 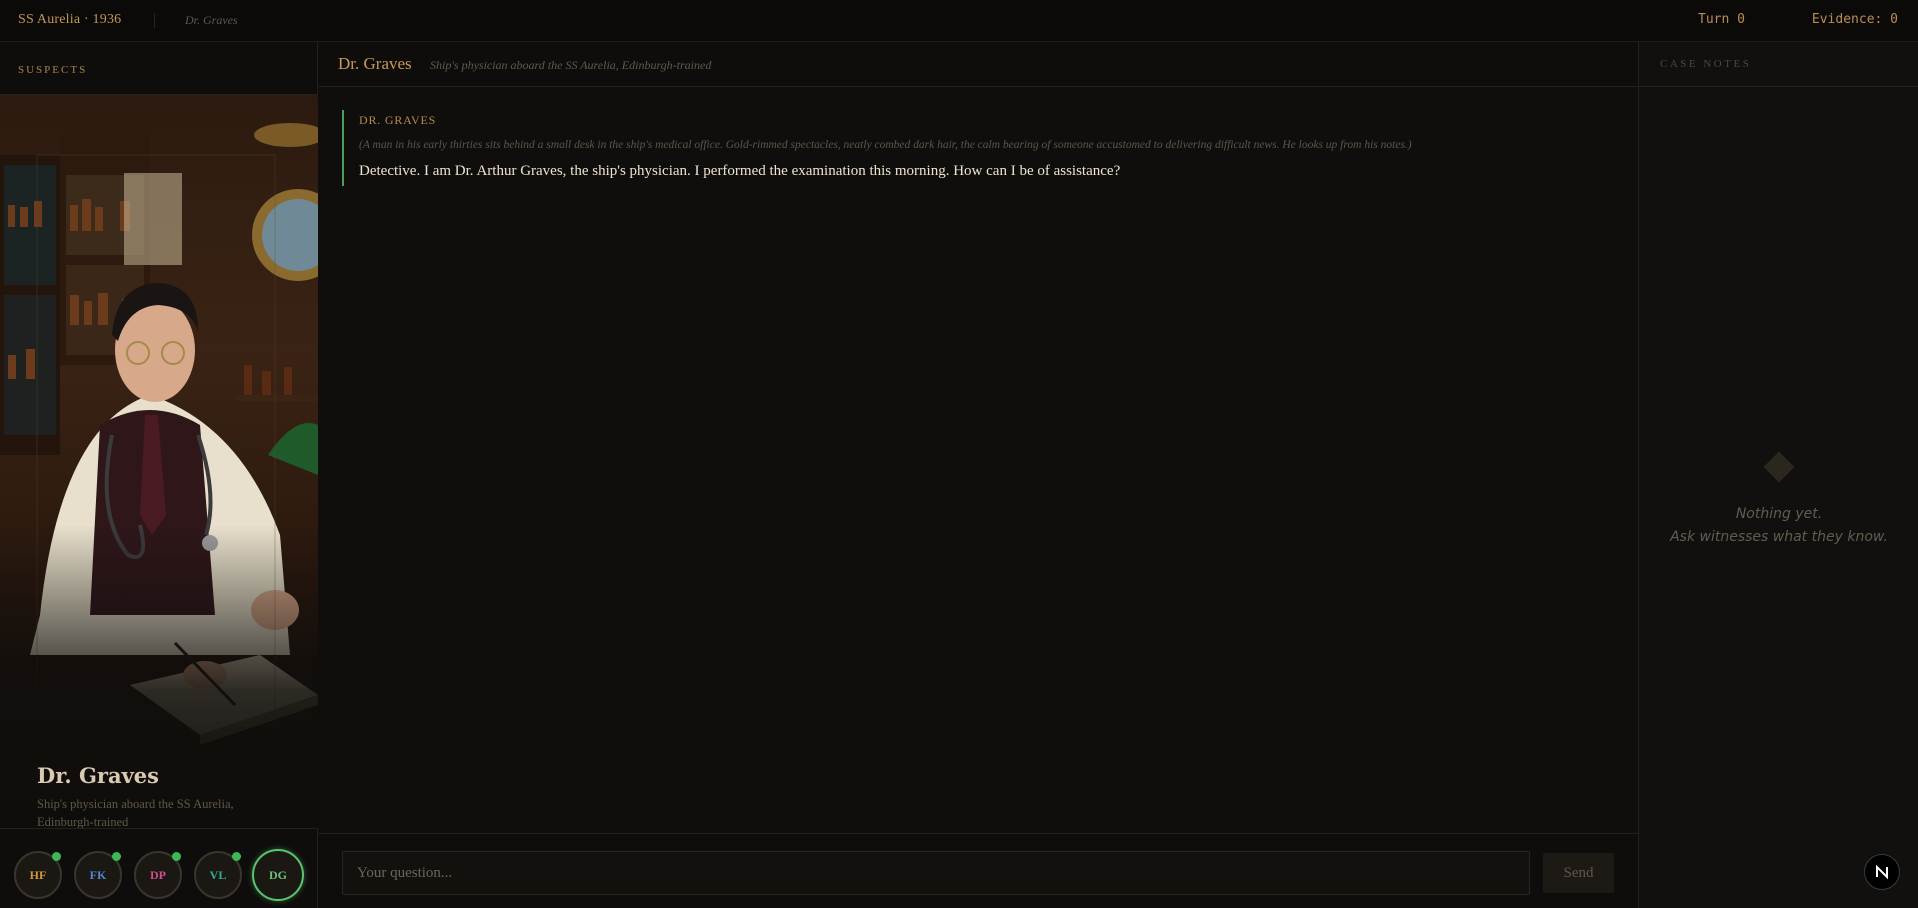 I want to click on sidebar-title: SUSPECTS, so click(x=53, y=70).